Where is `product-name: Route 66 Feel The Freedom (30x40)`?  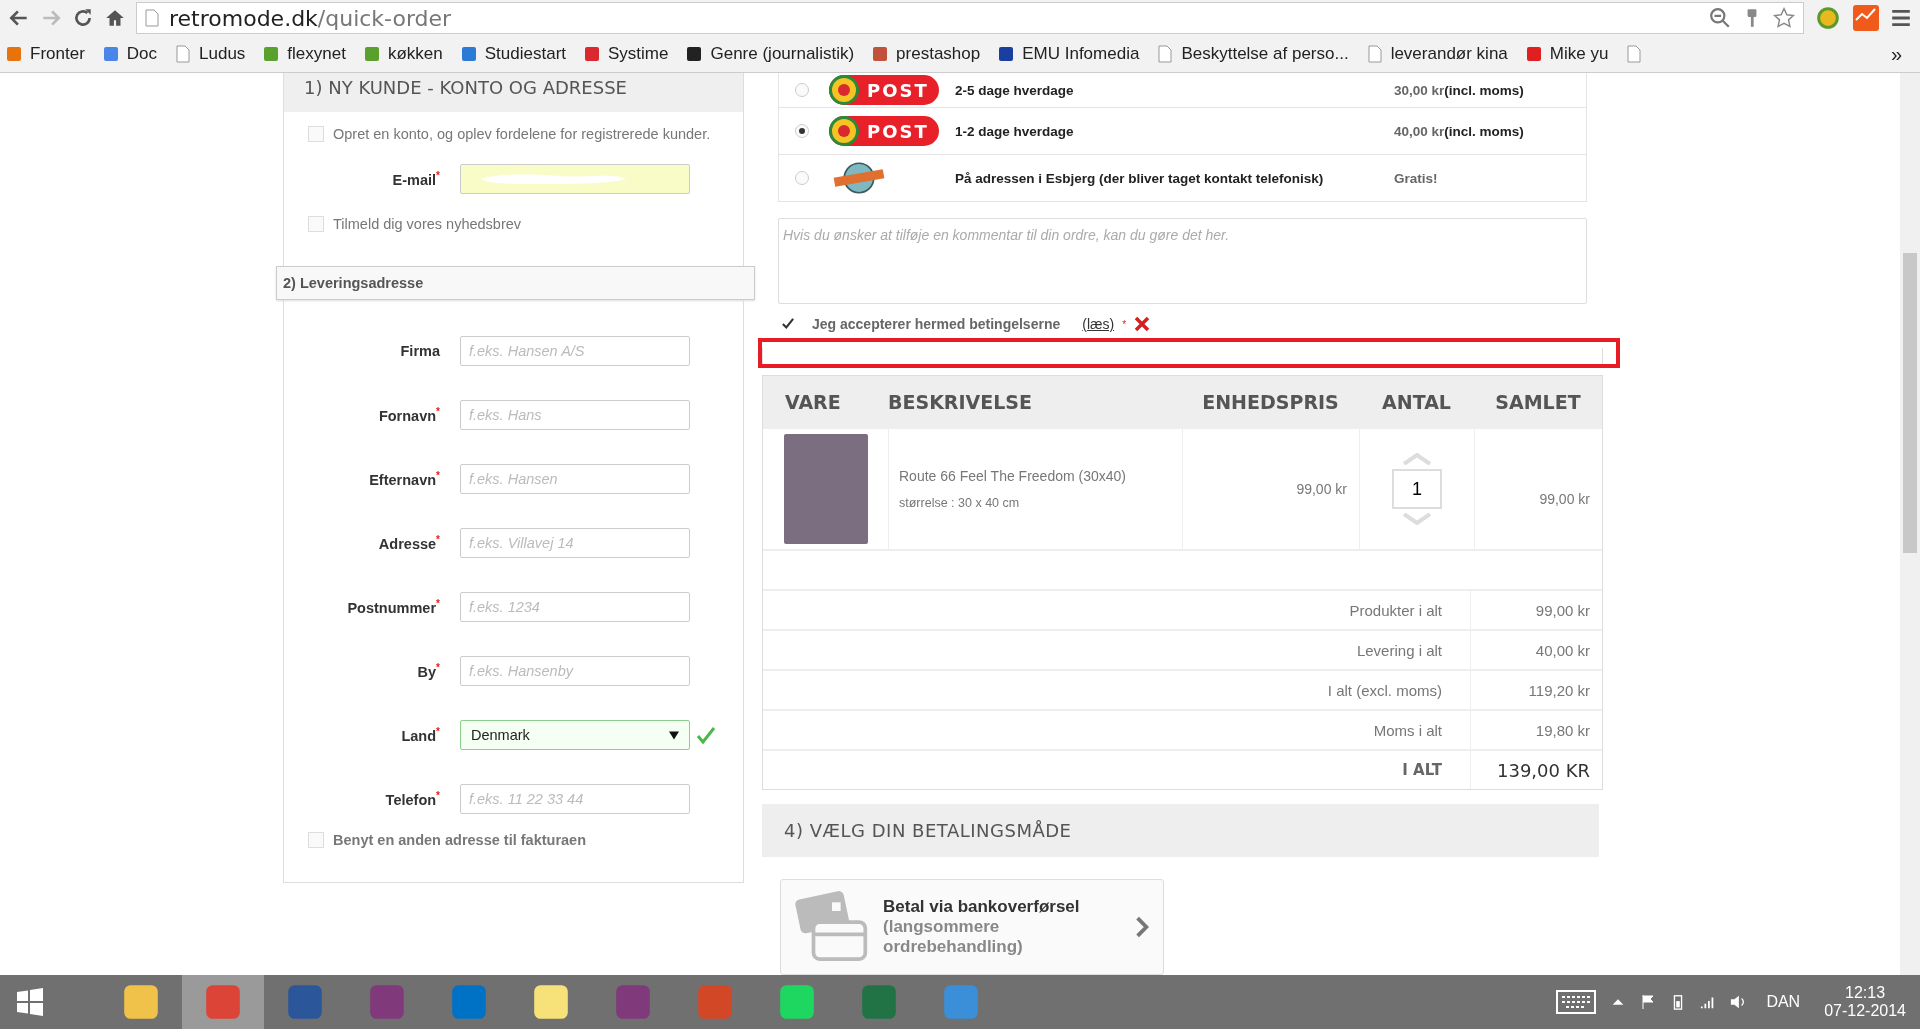 product-name: Route 66 Feel The Freedom (30x40) is located at coordinates (1013, 476).